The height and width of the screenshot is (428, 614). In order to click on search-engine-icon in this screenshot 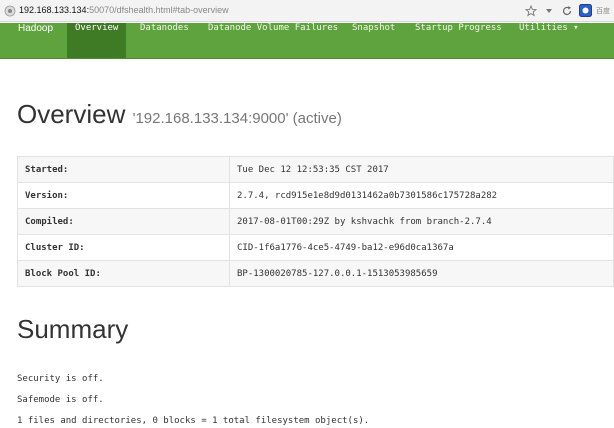, I will do `click(585, 11)`.